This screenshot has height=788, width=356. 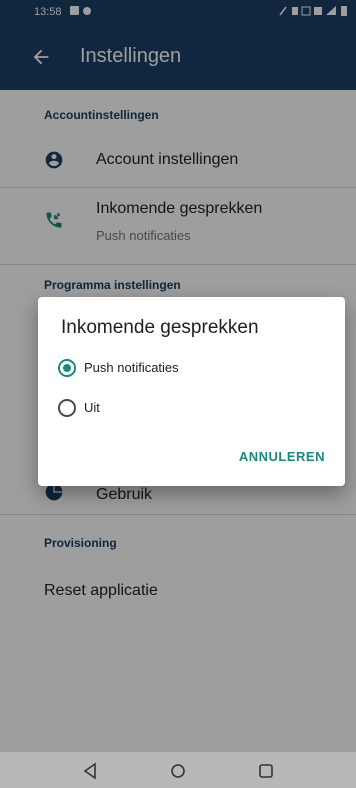 I want to click on cancel-button: ANNULEREN, so click(x=282, y=456).